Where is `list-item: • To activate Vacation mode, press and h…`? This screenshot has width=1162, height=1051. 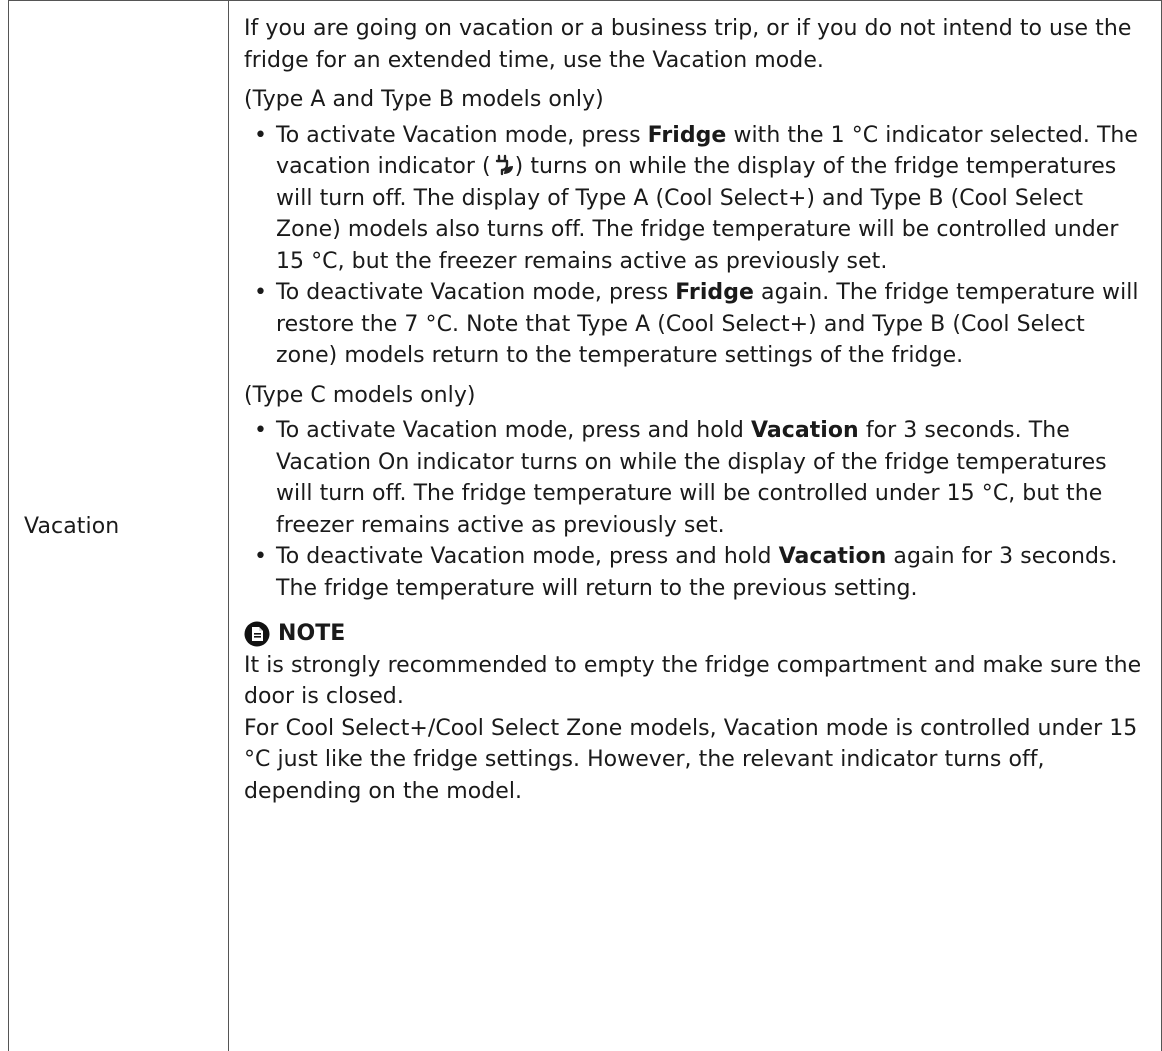
list-item: • To activate Vacation mode, press and h… is located at coordinates (694, 478).